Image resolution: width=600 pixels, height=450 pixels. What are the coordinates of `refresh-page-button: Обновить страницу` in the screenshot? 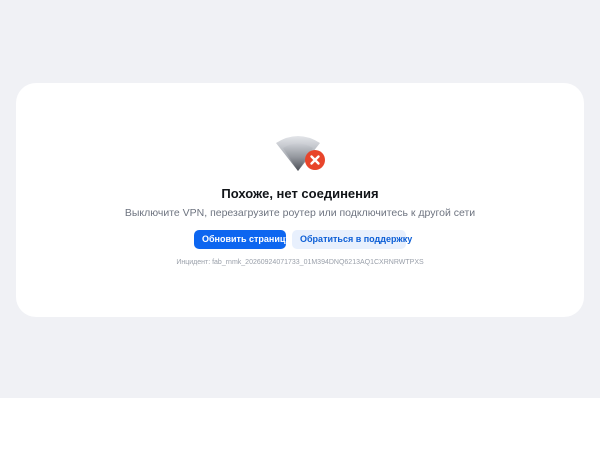 It's located at (242, 239).